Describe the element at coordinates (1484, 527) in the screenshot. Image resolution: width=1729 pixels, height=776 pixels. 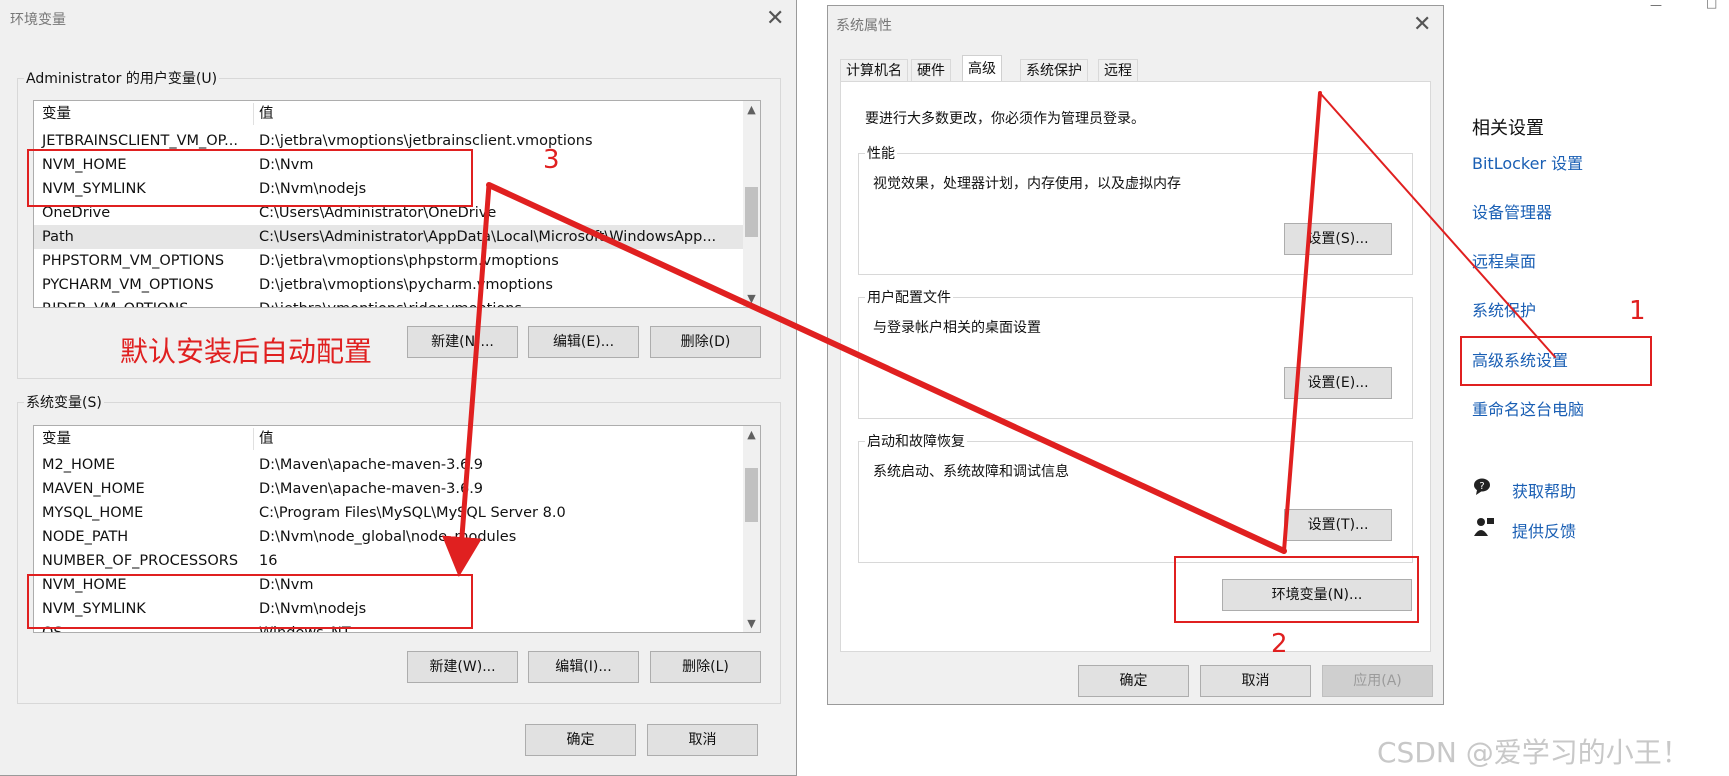
I see `feedback-icon` at that location.